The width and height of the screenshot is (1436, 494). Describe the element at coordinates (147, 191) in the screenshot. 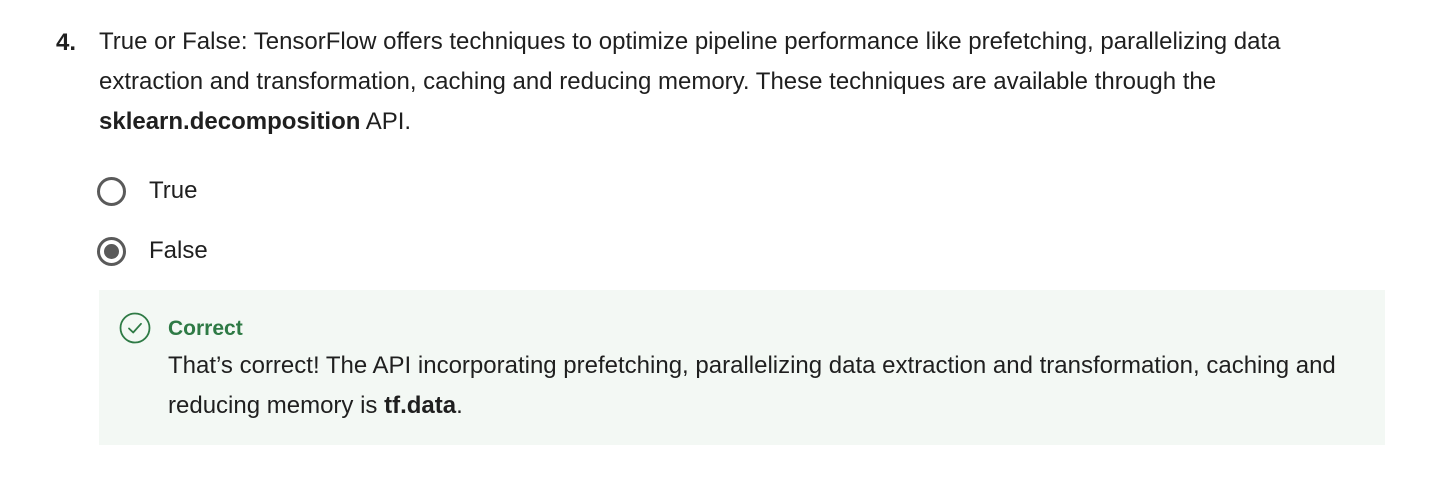

I see `option-true: True` at that location.